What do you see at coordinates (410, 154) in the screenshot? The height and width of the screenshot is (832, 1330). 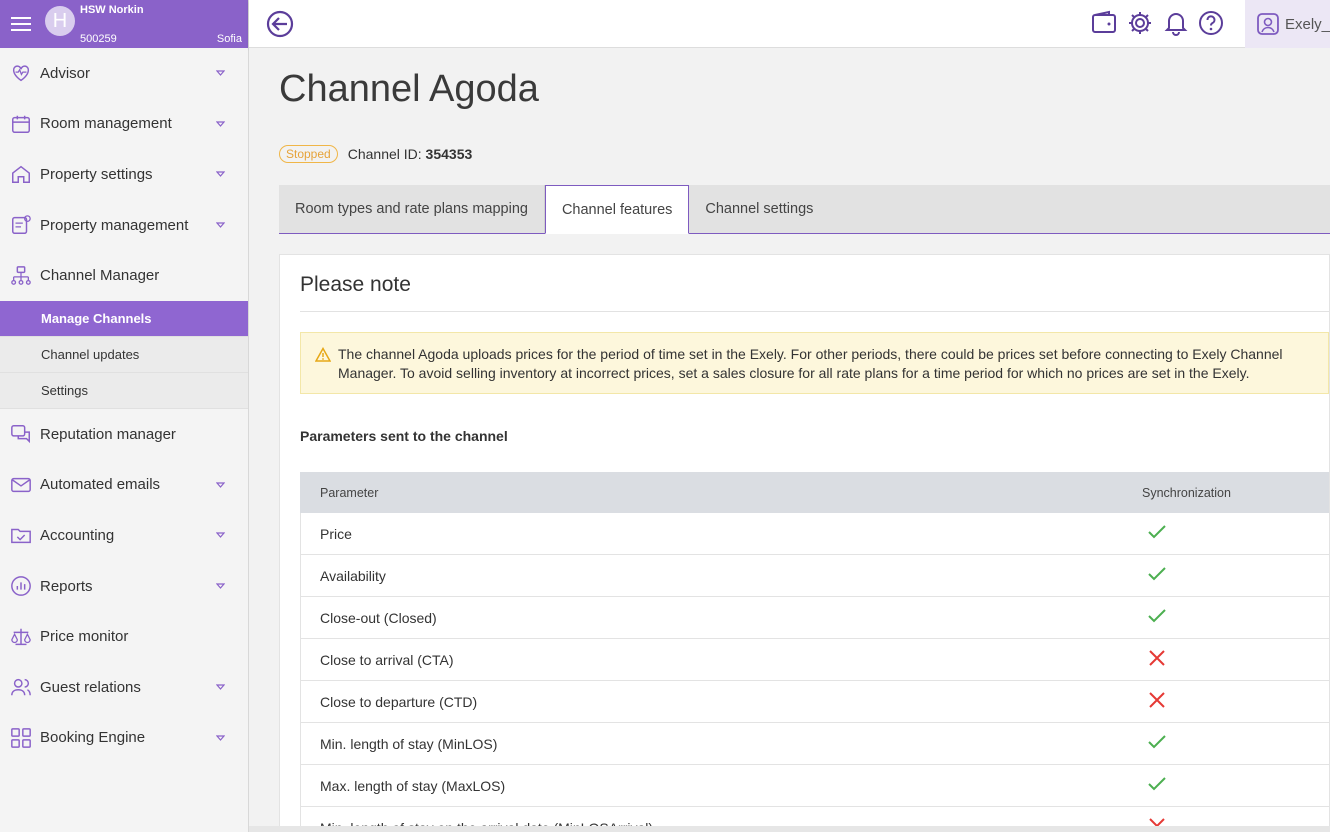 I see `channel-id: Channel ID: 354353` at bounding box center [410, 154].